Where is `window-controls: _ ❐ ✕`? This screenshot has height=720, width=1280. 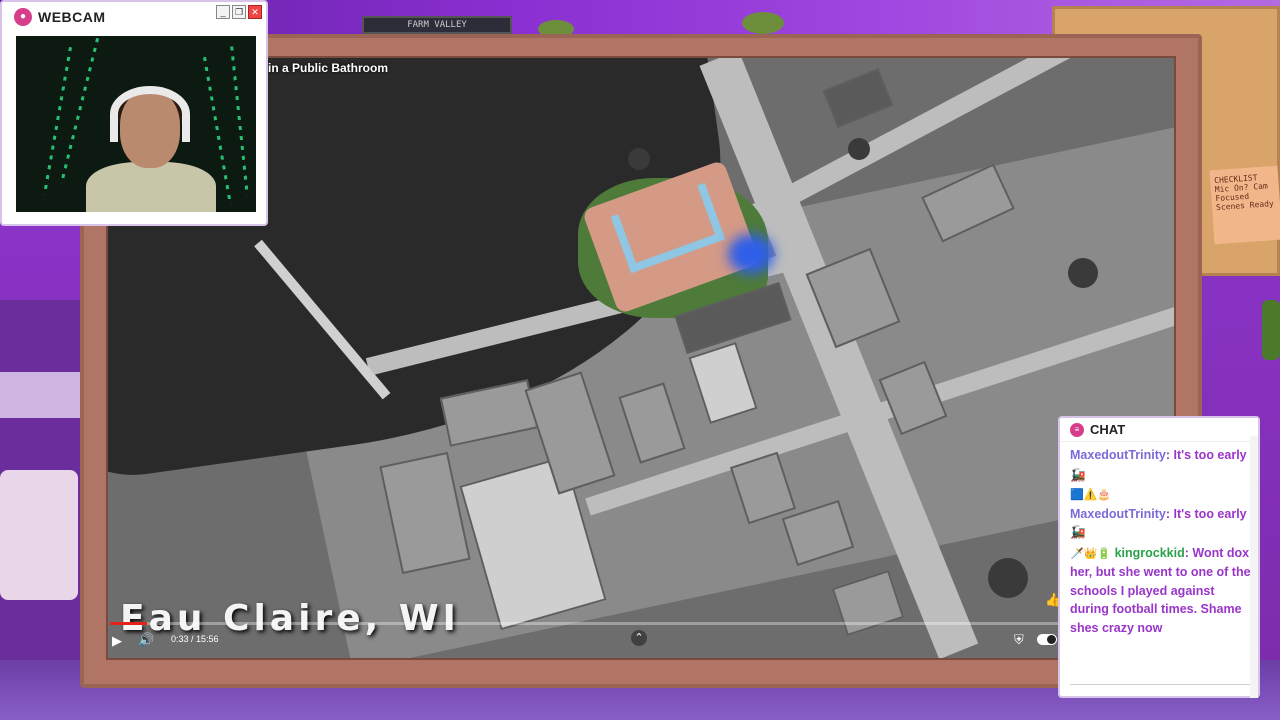
window-controls: _ ❐ ✕ is located at coordinates (239, 12).